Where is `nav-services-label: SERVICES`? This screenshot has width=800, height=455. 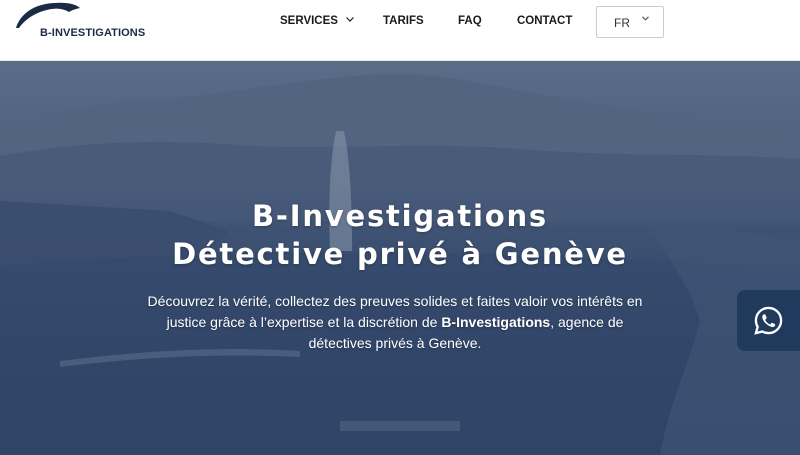
nav-services-label: SERVICES is located at coordinates (309, 21).